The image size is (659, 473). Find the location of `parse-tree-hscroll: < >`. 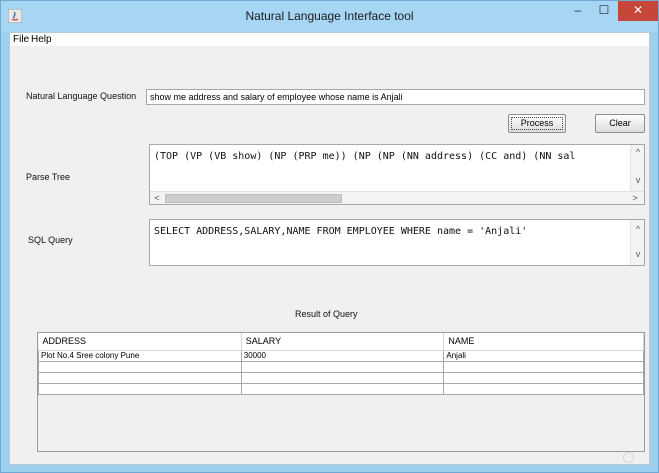

parse-tree-hscroll: < > is located at coordinates (397, 197).